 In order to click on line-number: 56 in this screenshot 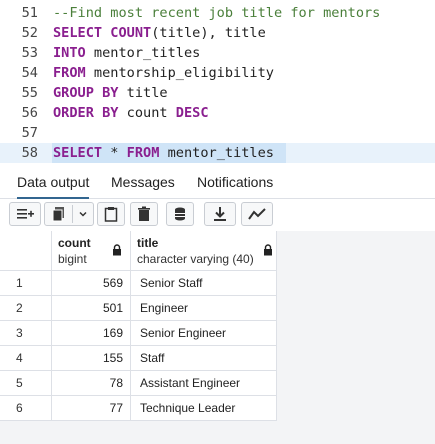, I will do `click(29, 113)`.